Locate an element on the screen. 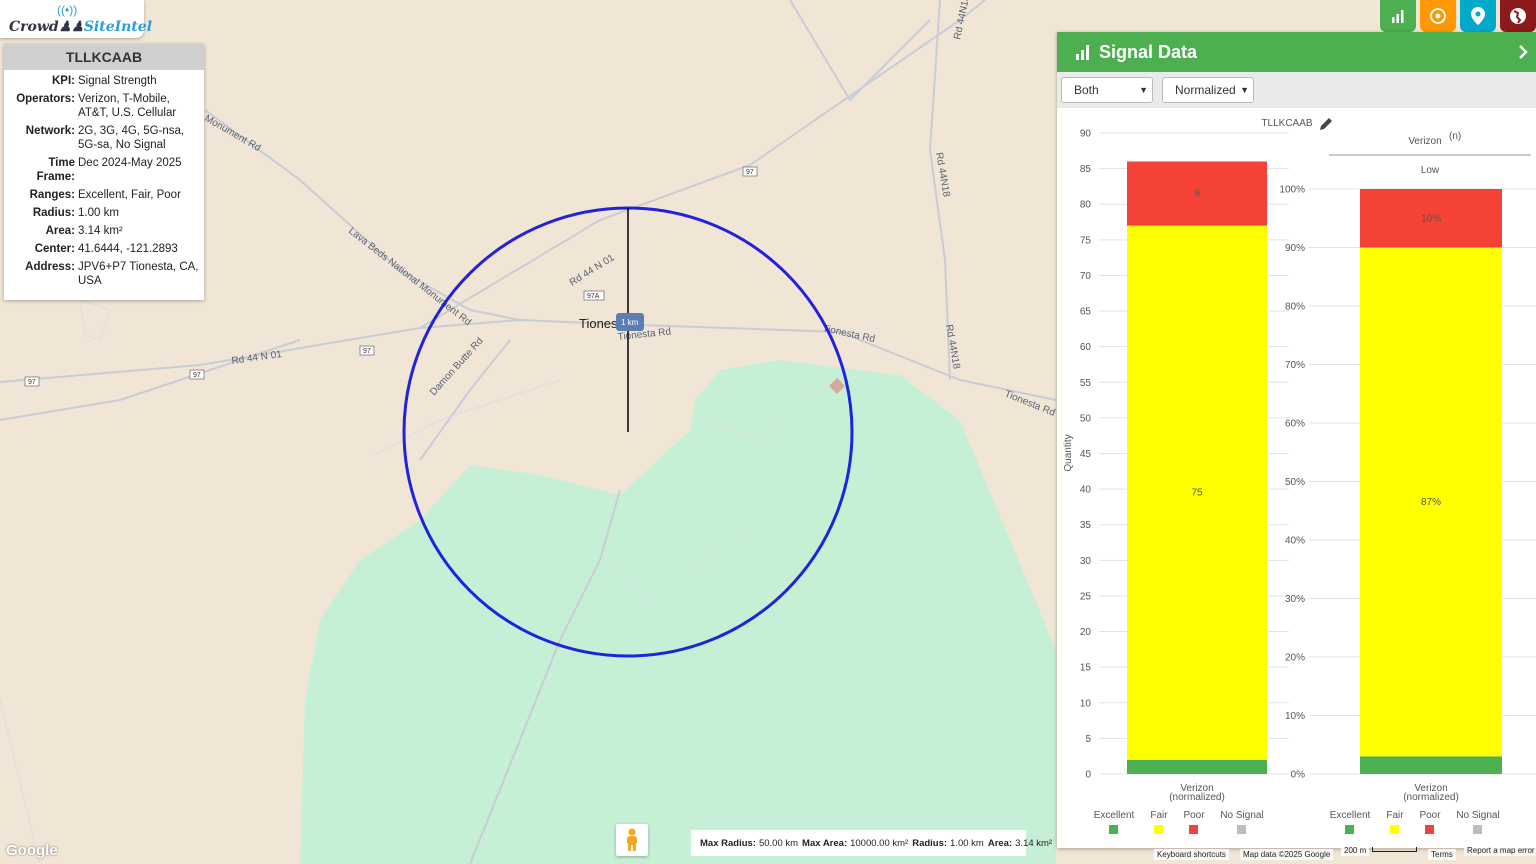  max-radius-key: Max Radius: is located at coordinates (728, 843).